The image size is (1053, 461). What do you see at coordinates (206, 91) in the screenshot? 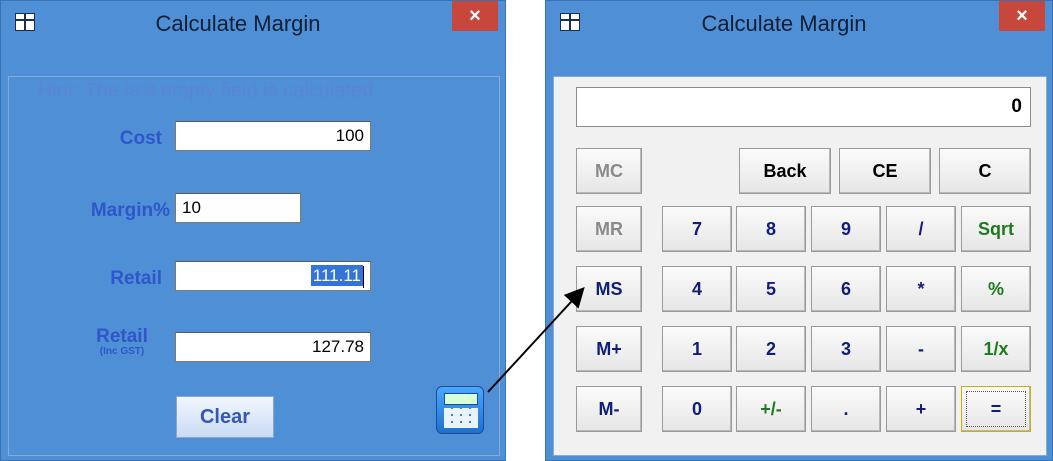
I see `hint-text: Hint: The last empty field is calculated` at bounding box center [206, 91].